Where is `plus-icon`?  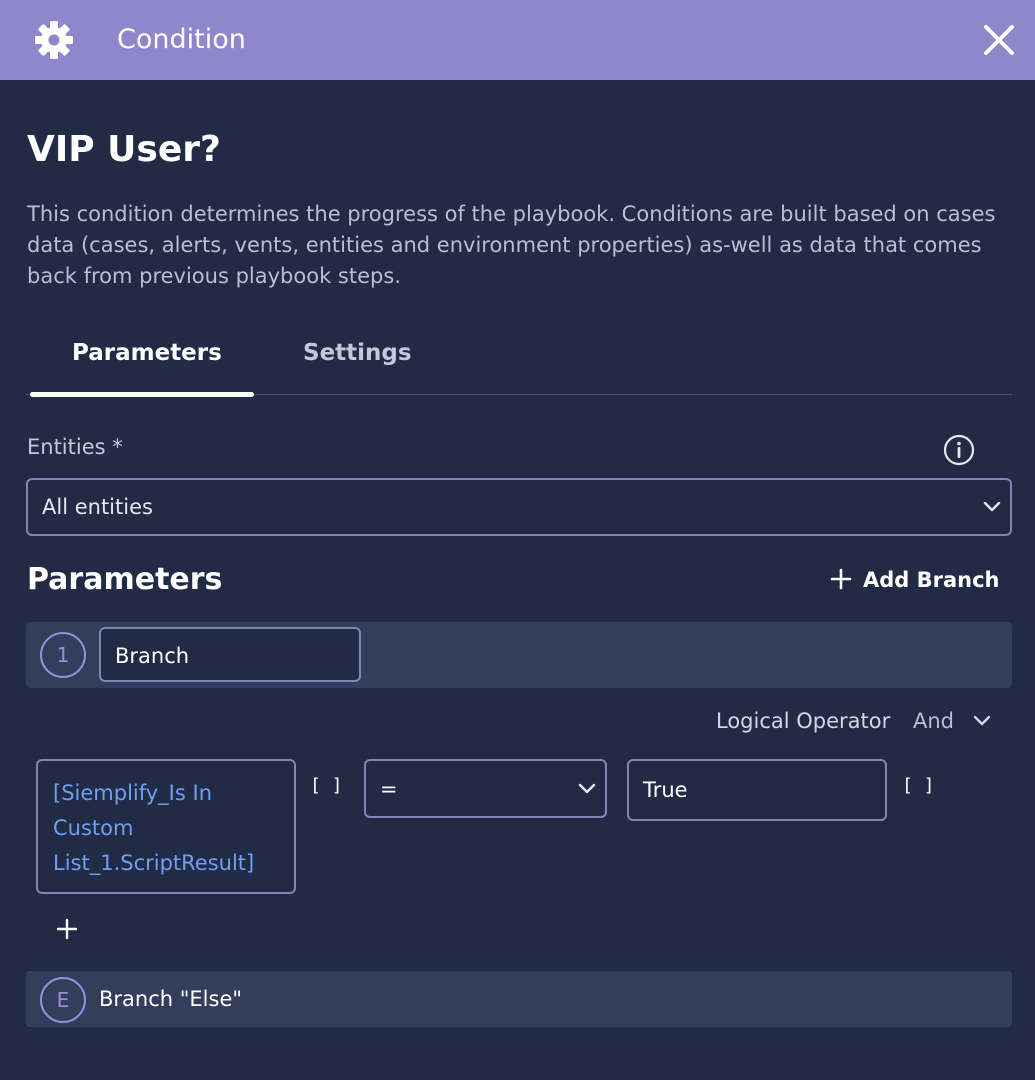
plus-icon is located at coordinates (841, 579).